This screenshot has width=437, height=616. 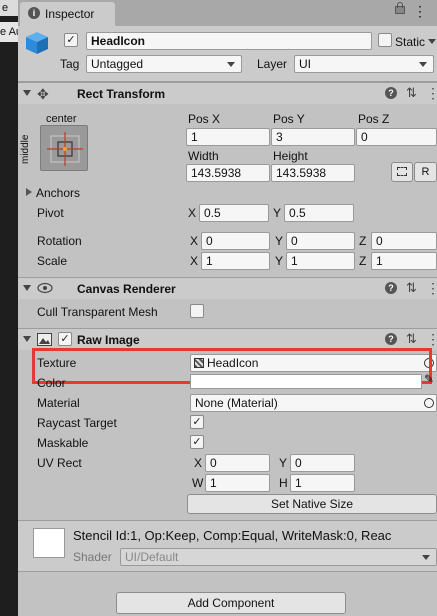 I want to click on scale-z-label: Z, so click(x=363, y=261).